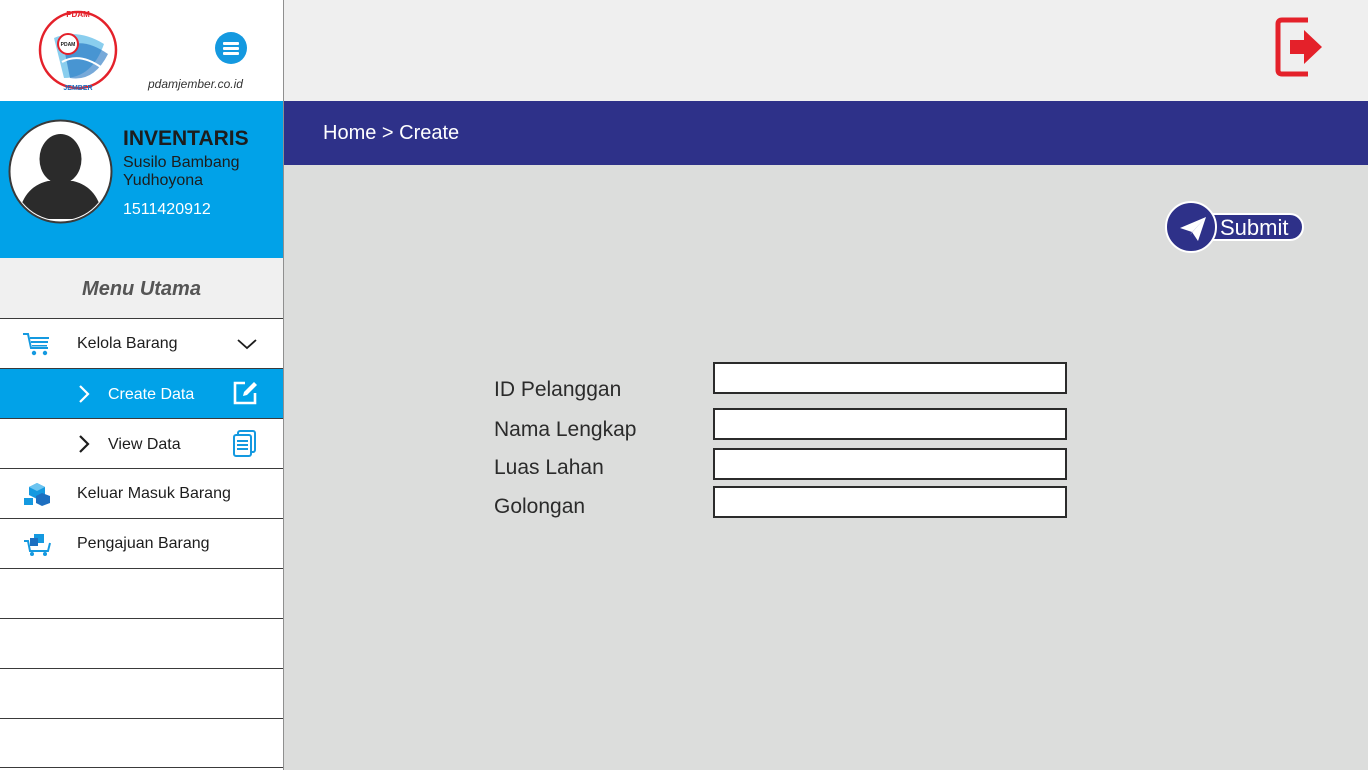 The width and height of the screenshot is (1368, 770). Describe the element at coordinates (37, 545) in the screenshot. I see `cart-boxes-icon` at that location.